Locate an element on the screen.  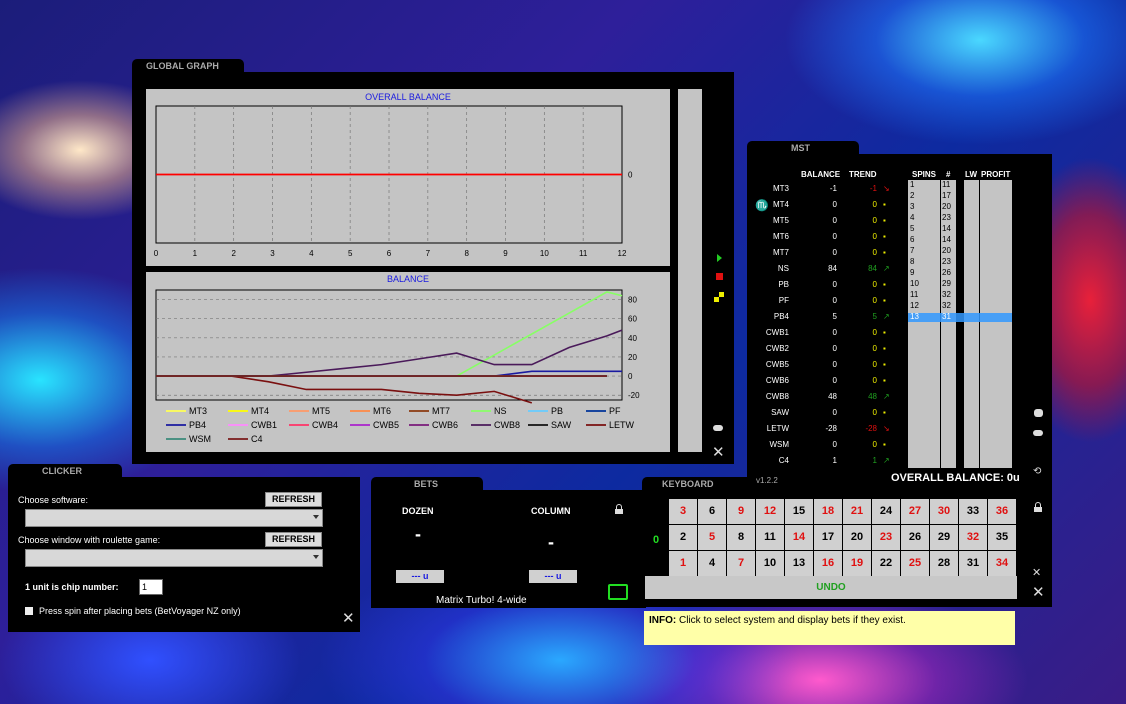
spin-value: 11 is located at coordinates (946, 184).